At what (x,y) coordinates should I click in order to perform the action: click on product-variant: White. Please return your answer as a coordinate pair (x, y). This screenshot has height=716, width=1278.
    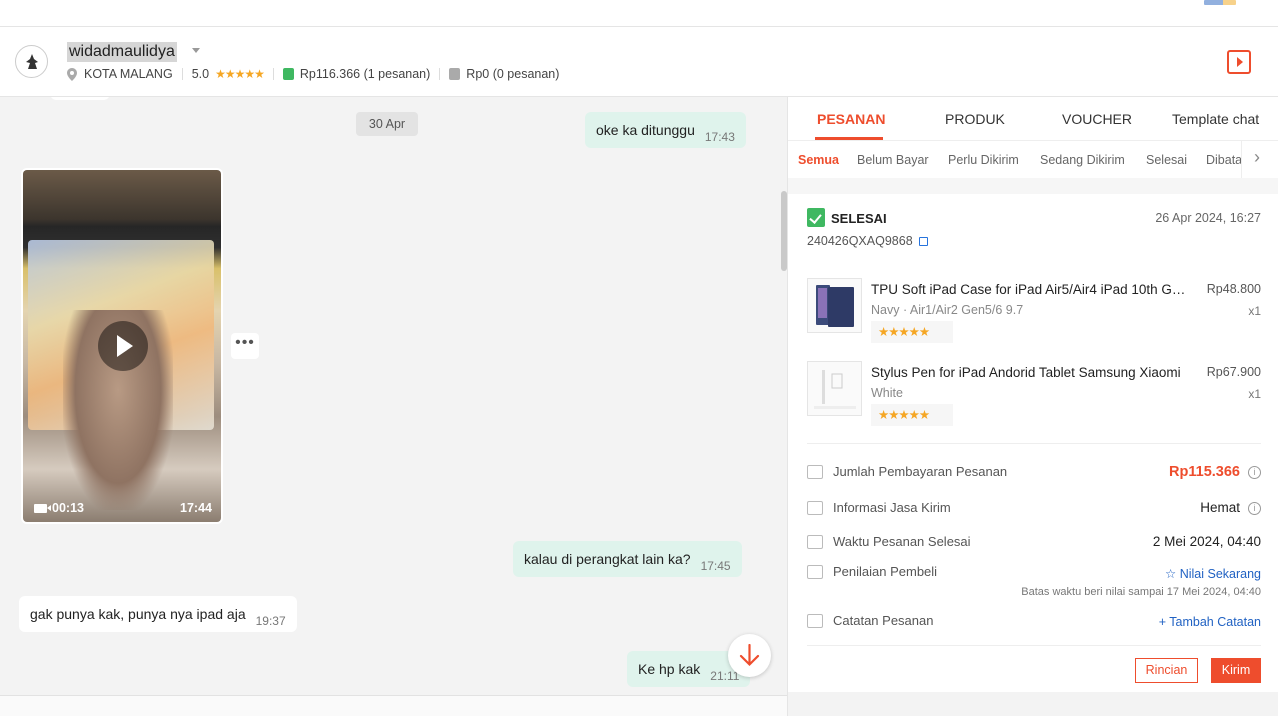
    Looking at the image, I should click on (887, 393).